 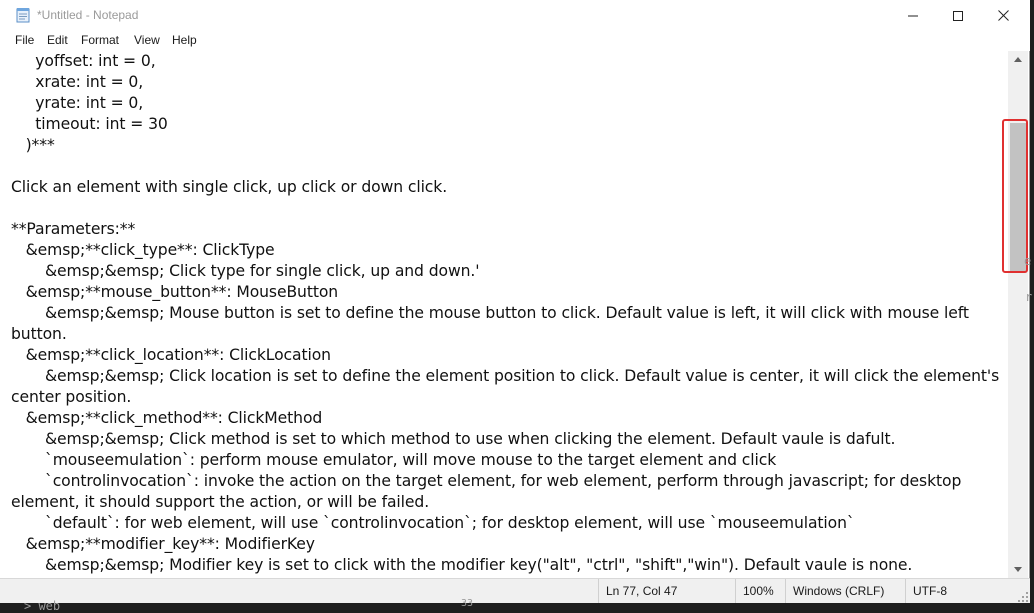 I want to click on background-edge-text: r, so click(x=1029, y=297).